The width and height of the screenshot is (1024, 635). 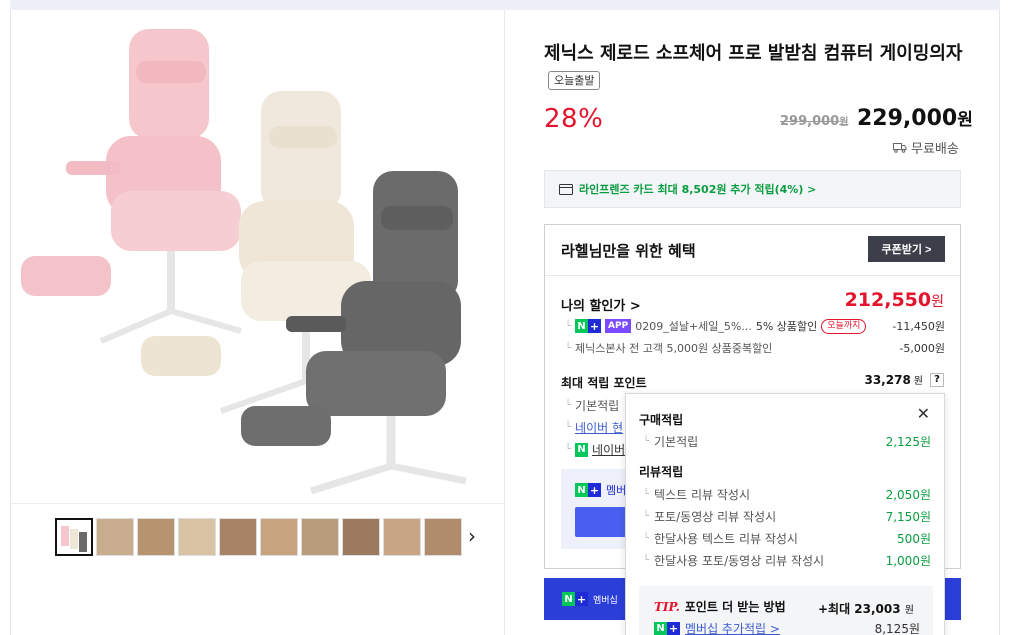 I want to click on tooltip-row: └ 포토/동영상 리뷰 작성시 7,150원, so click(x=787, y=516).